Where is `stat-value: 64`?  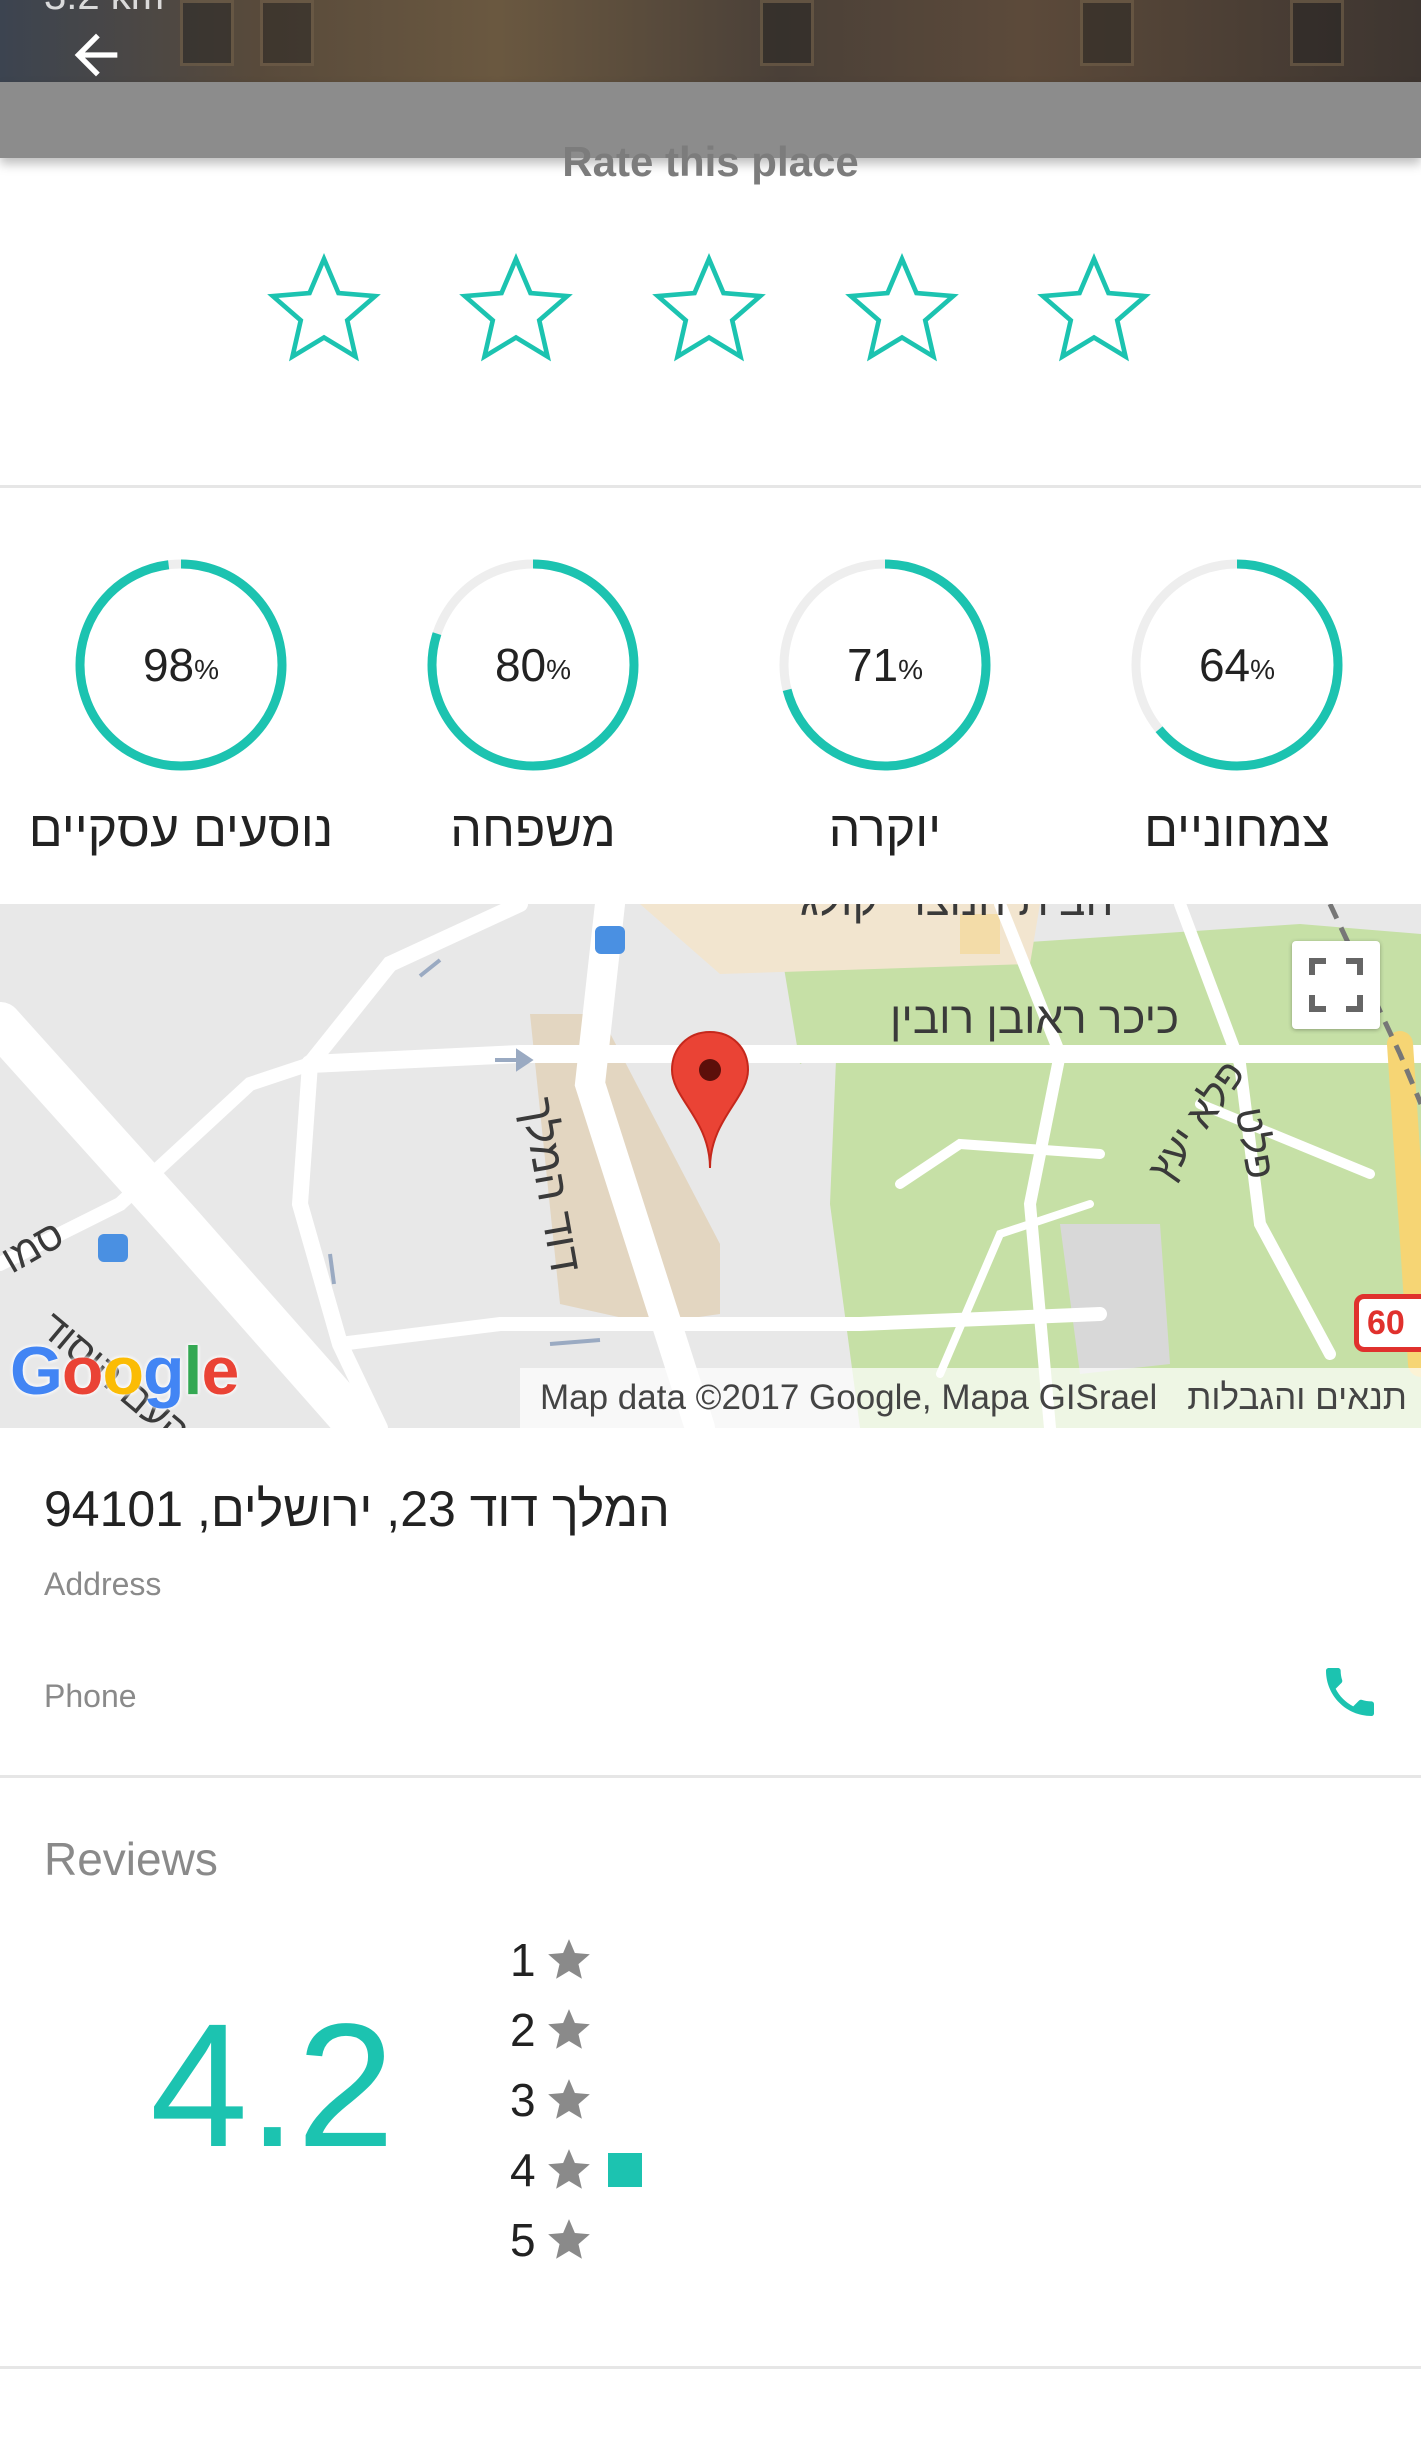
stat-value: 64 is located at coordinates (1224, 665).